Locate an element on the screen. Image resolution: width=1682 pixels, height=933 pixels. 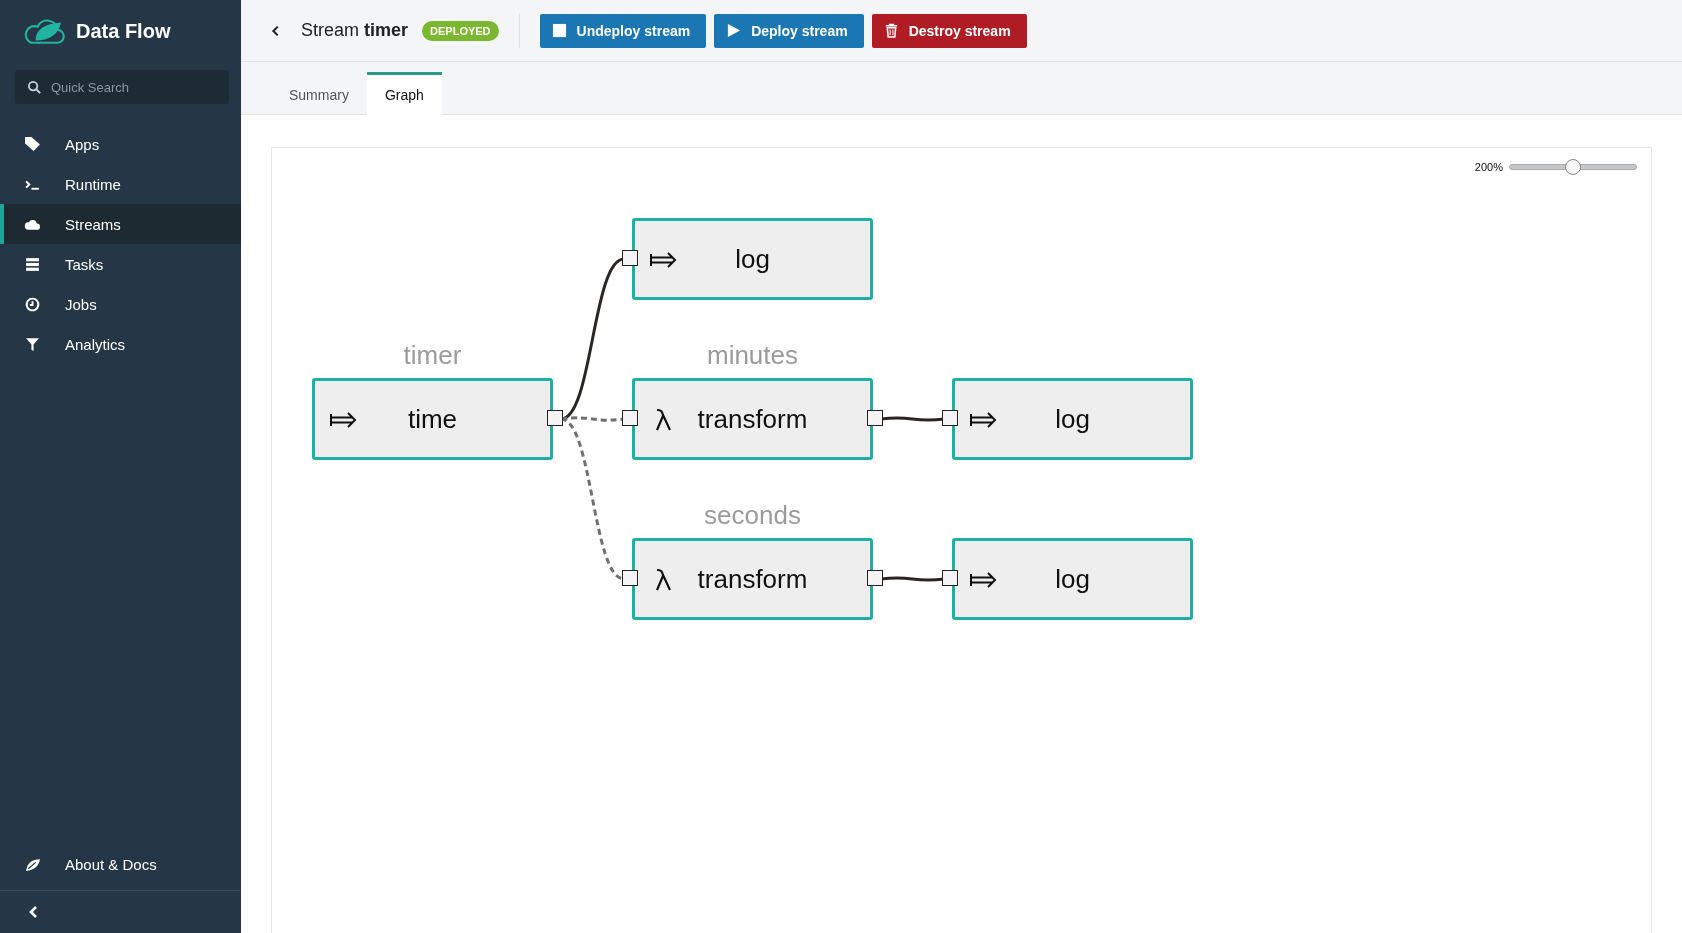
deploy-button: Deploy stream is located at coordinates (789, 30).